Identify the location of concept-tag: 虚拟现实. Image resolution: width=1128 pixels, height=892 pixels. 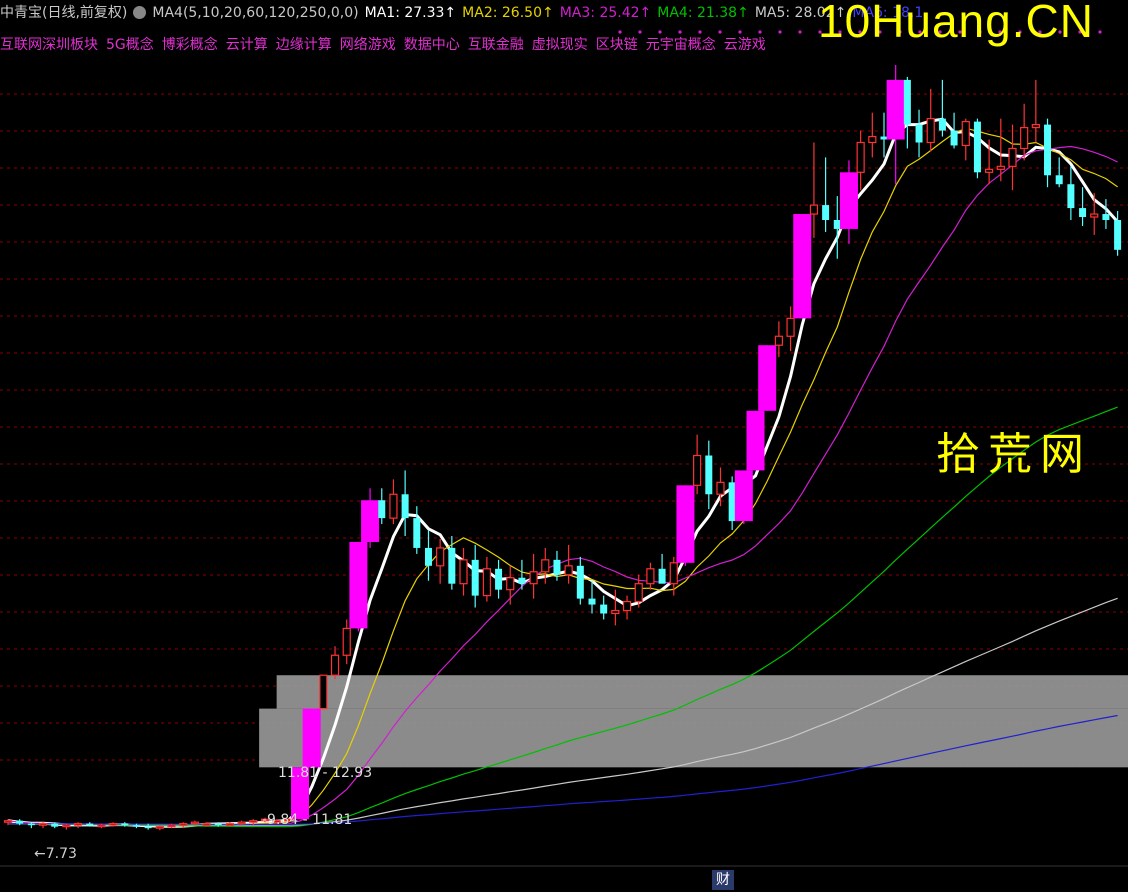
(560, 45).